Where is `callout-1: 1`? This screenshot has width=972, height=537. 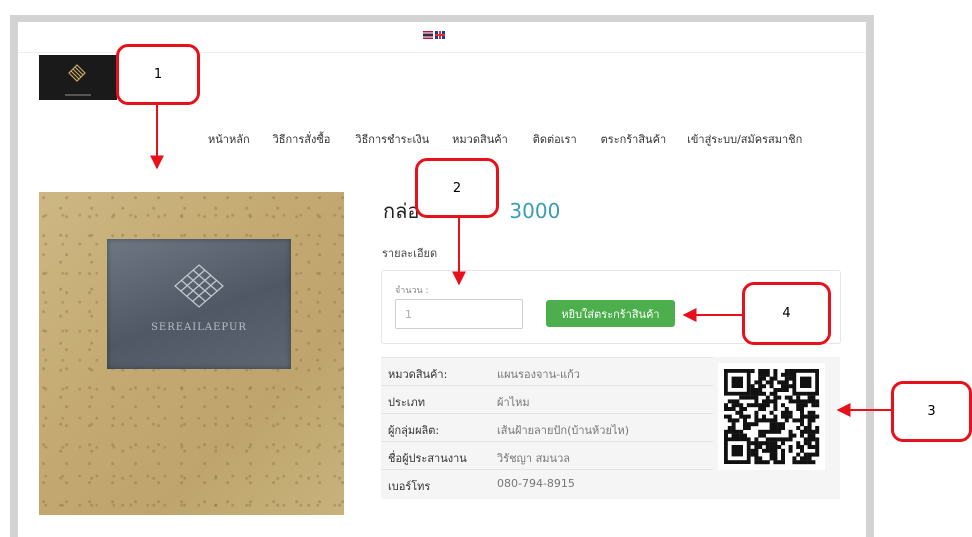
callout-1: 1 is located at coordinates (158, 74).